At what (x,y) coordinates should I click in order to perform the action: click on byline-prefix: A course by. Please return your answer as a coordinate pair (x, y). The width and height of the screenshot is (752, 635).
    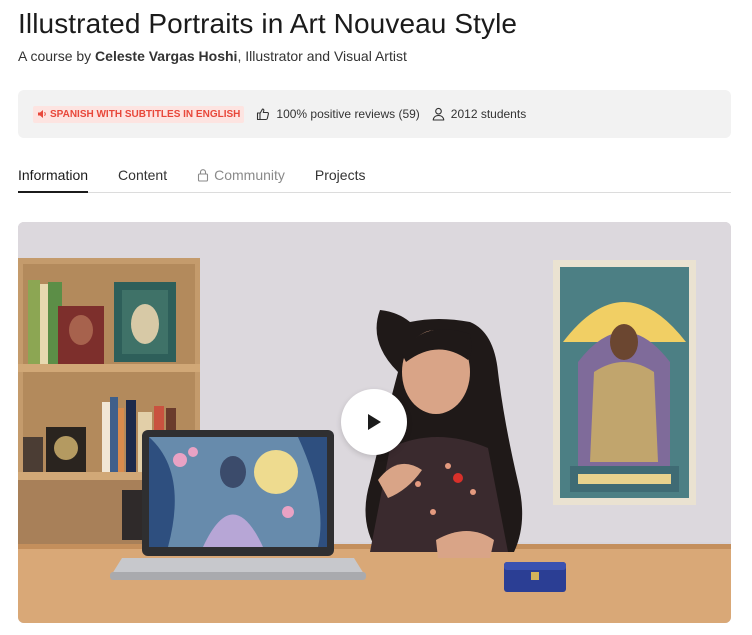
    Looking at the image, I should click on (57, 56).